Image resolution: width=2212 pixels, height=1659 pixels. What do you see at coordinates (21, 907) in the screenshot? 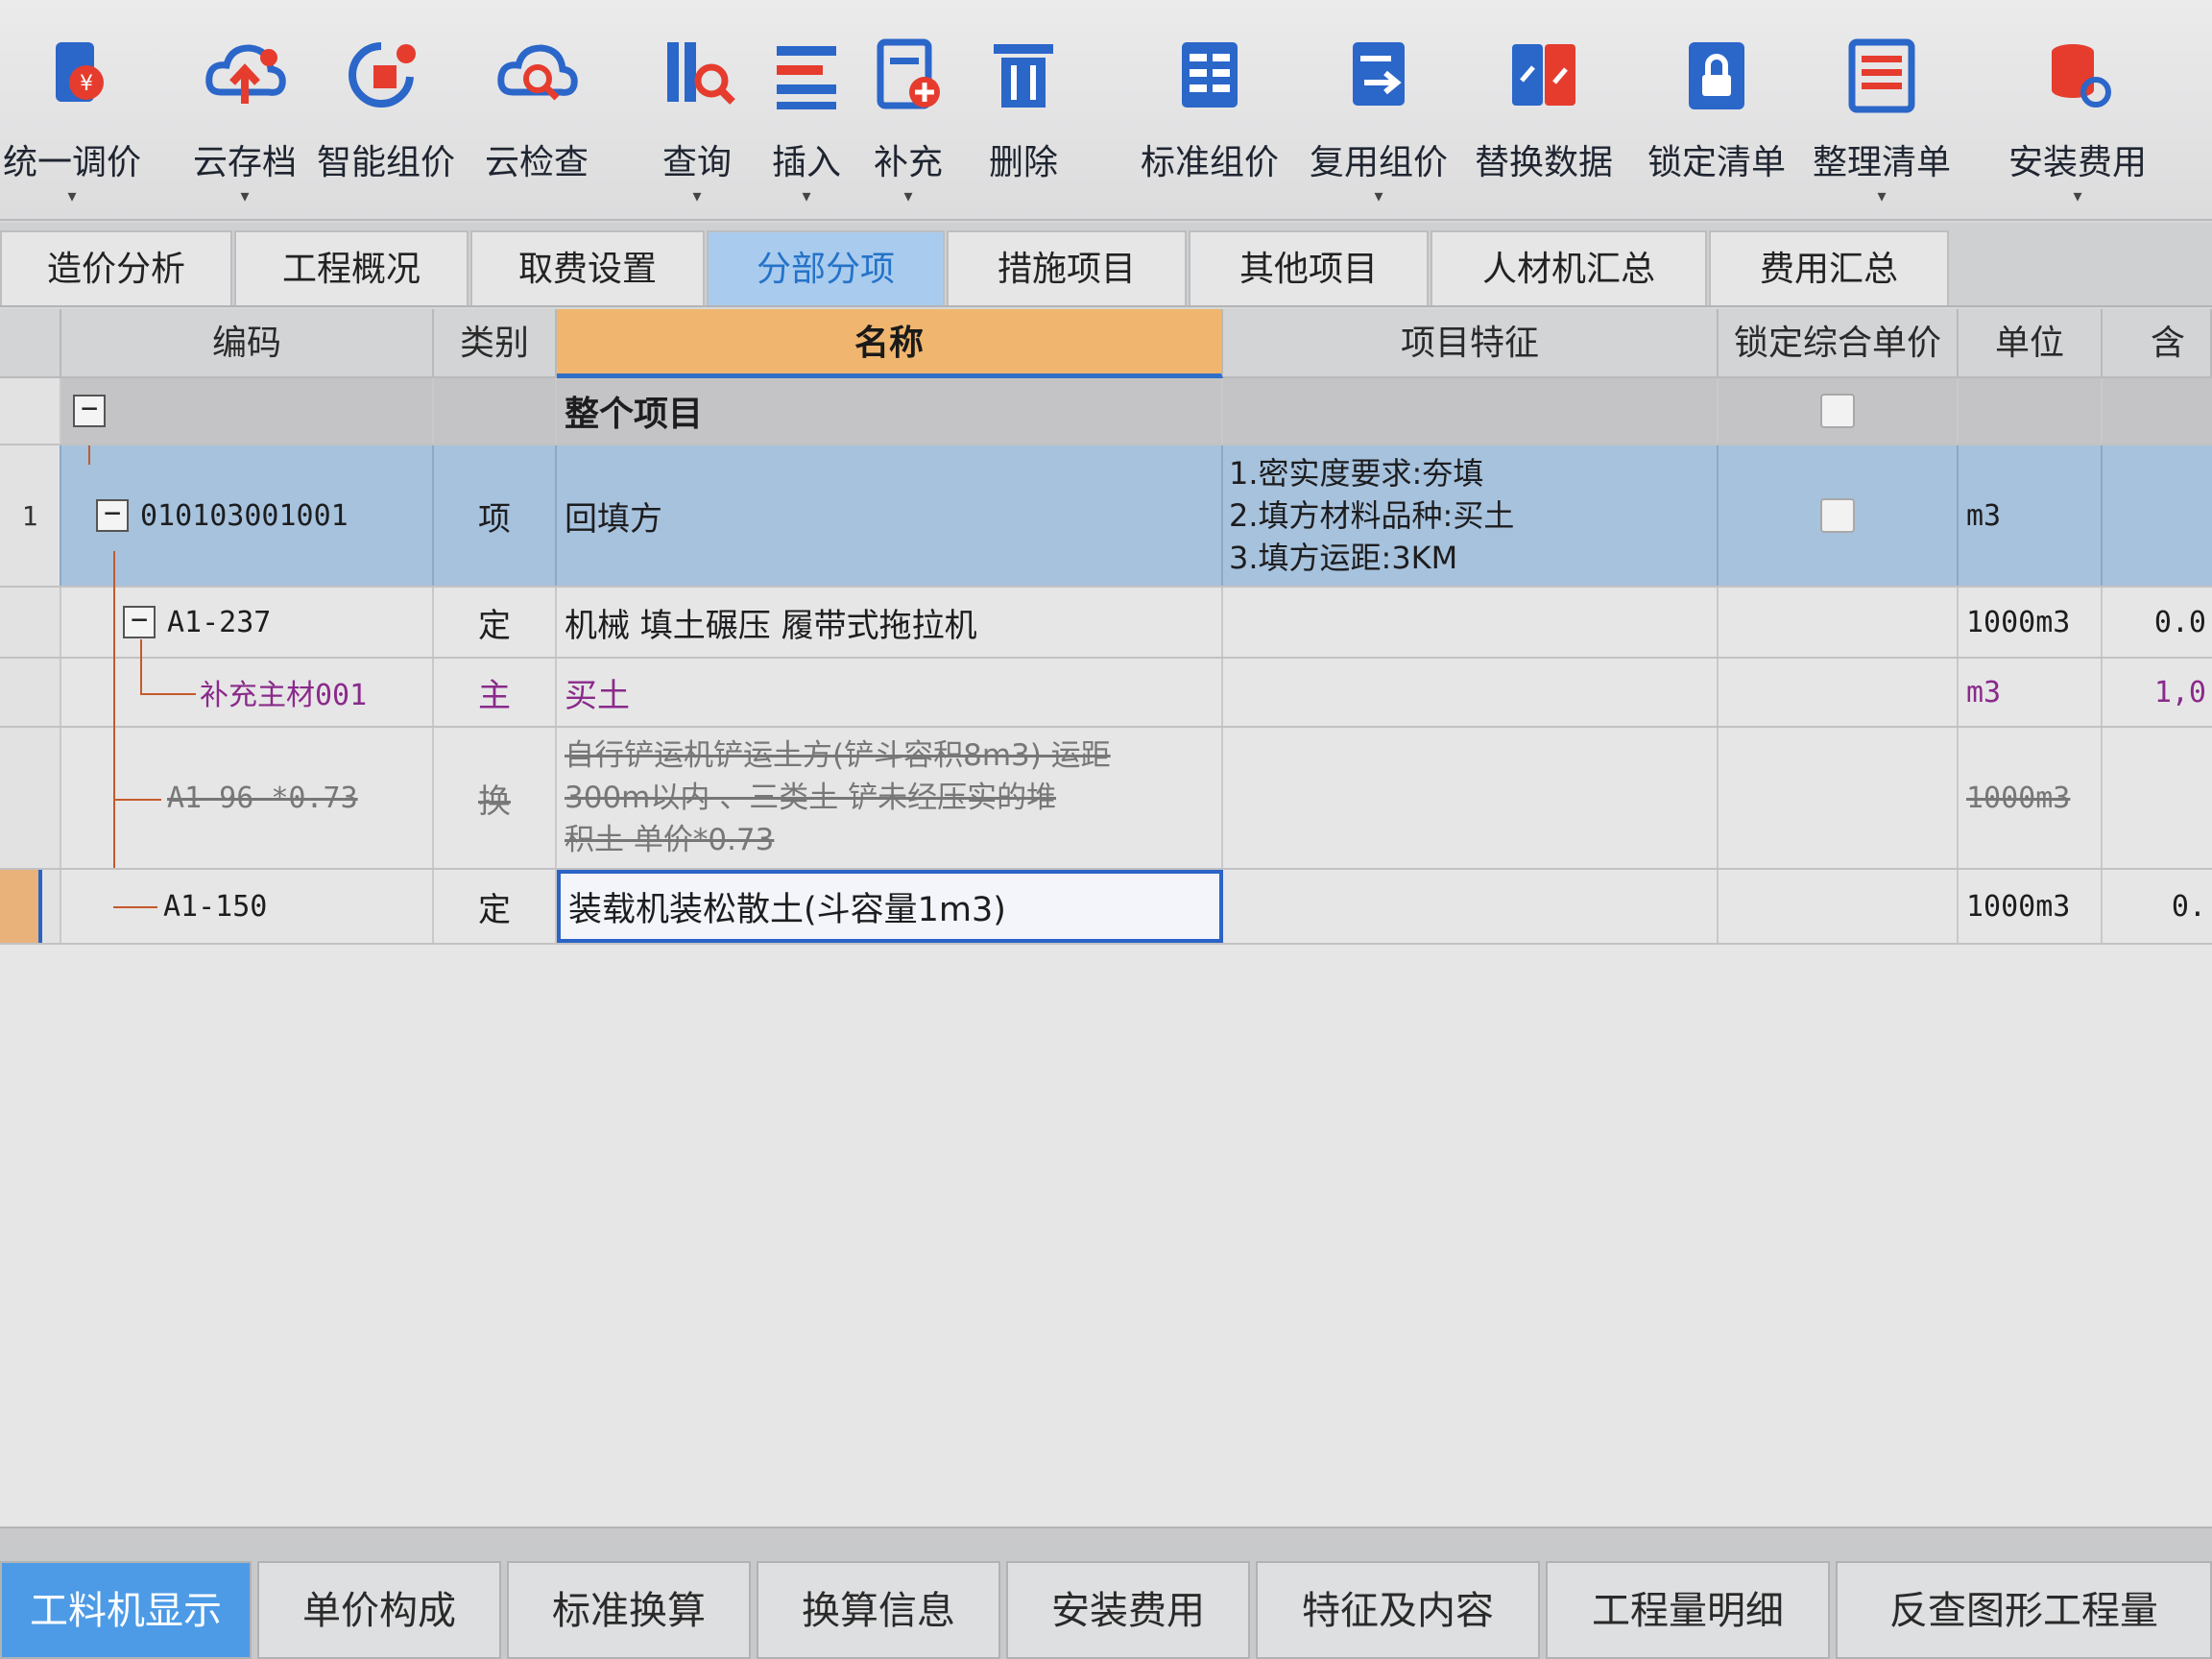
I see `selected-row-marker` at bounding box center [21, 907].